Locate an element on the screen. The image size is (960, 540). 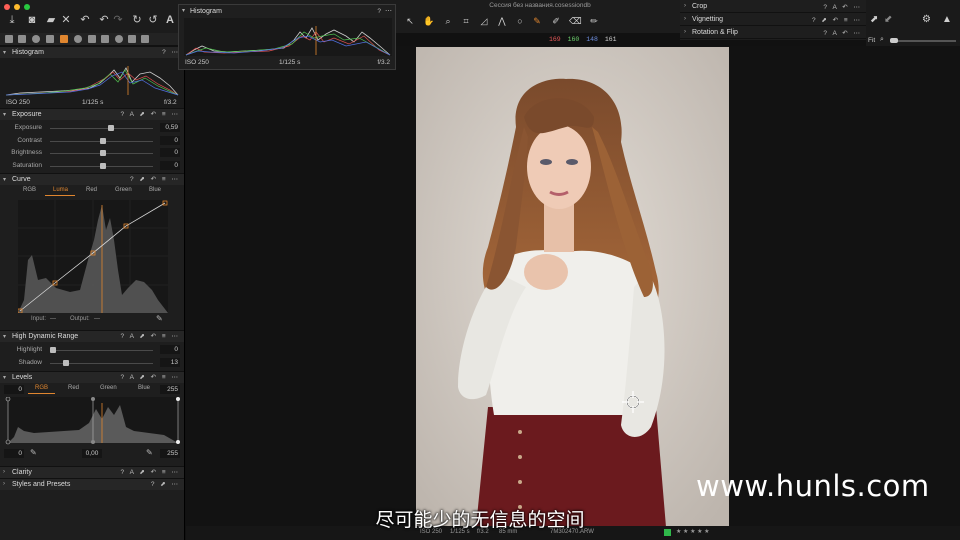
section-controls: ? ⬈ ⋯ is located at coordinates (165, 484).